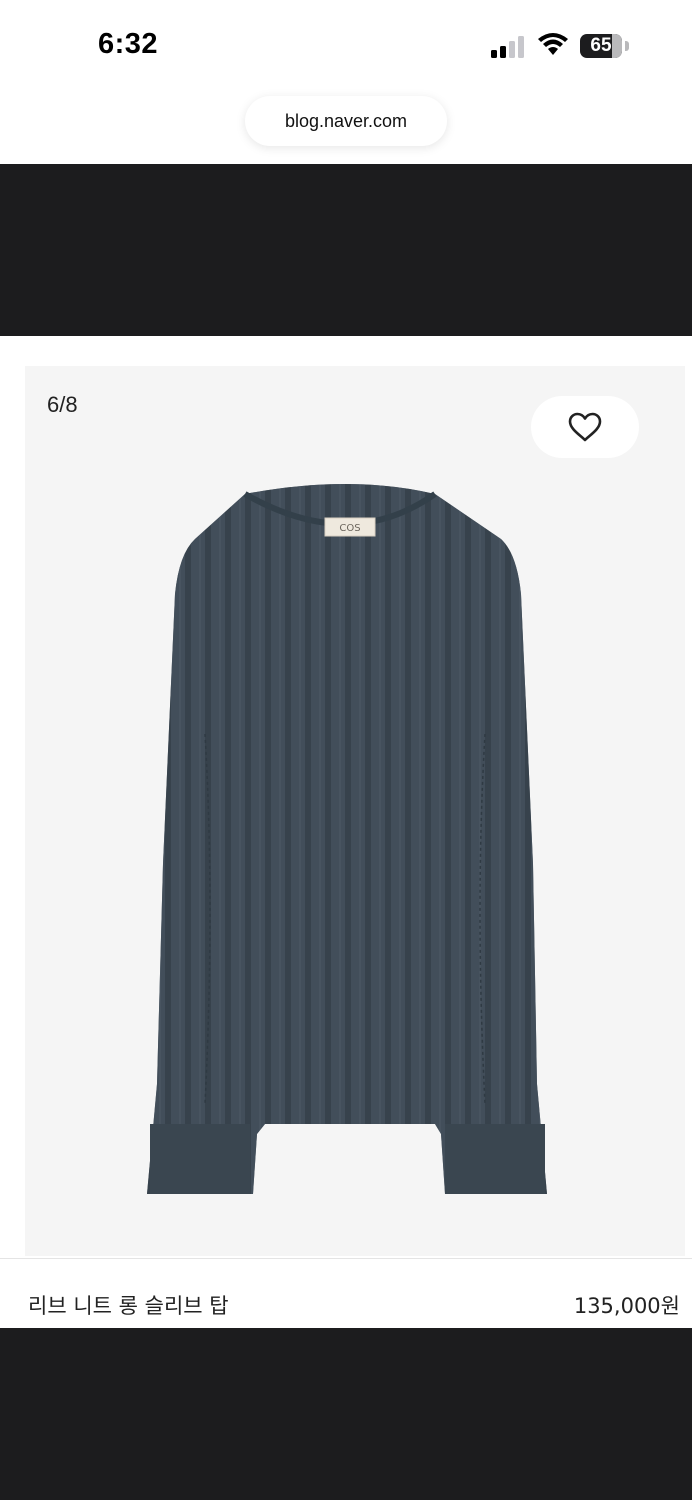  I want to click on address-bar: blog.naver.com, so click(346, 121).